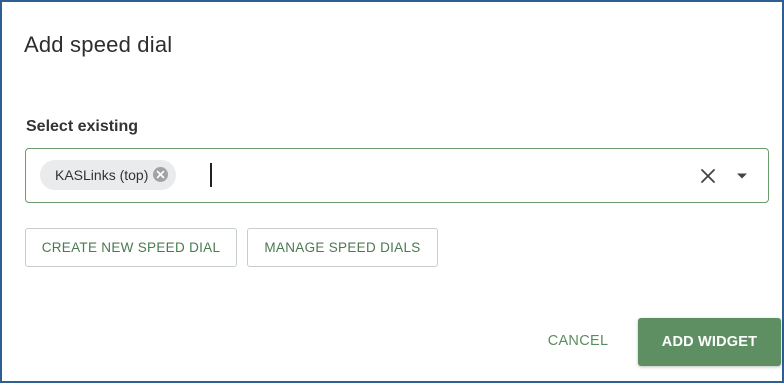 The height and width of the screenshot is (383, 784). I want to click on text-cursor, so click(211, 175).